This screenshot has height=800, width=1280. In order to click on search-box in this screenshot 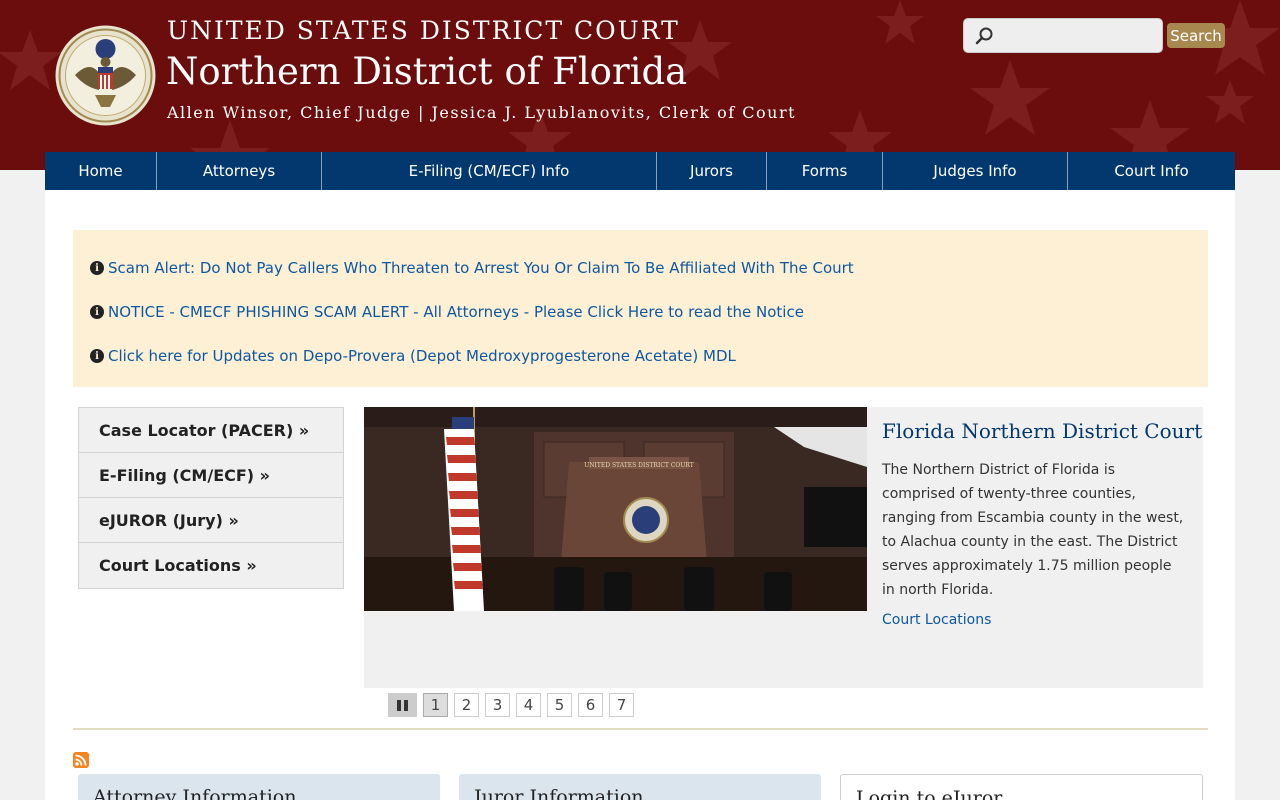, I will do `click(1063, 35)`.